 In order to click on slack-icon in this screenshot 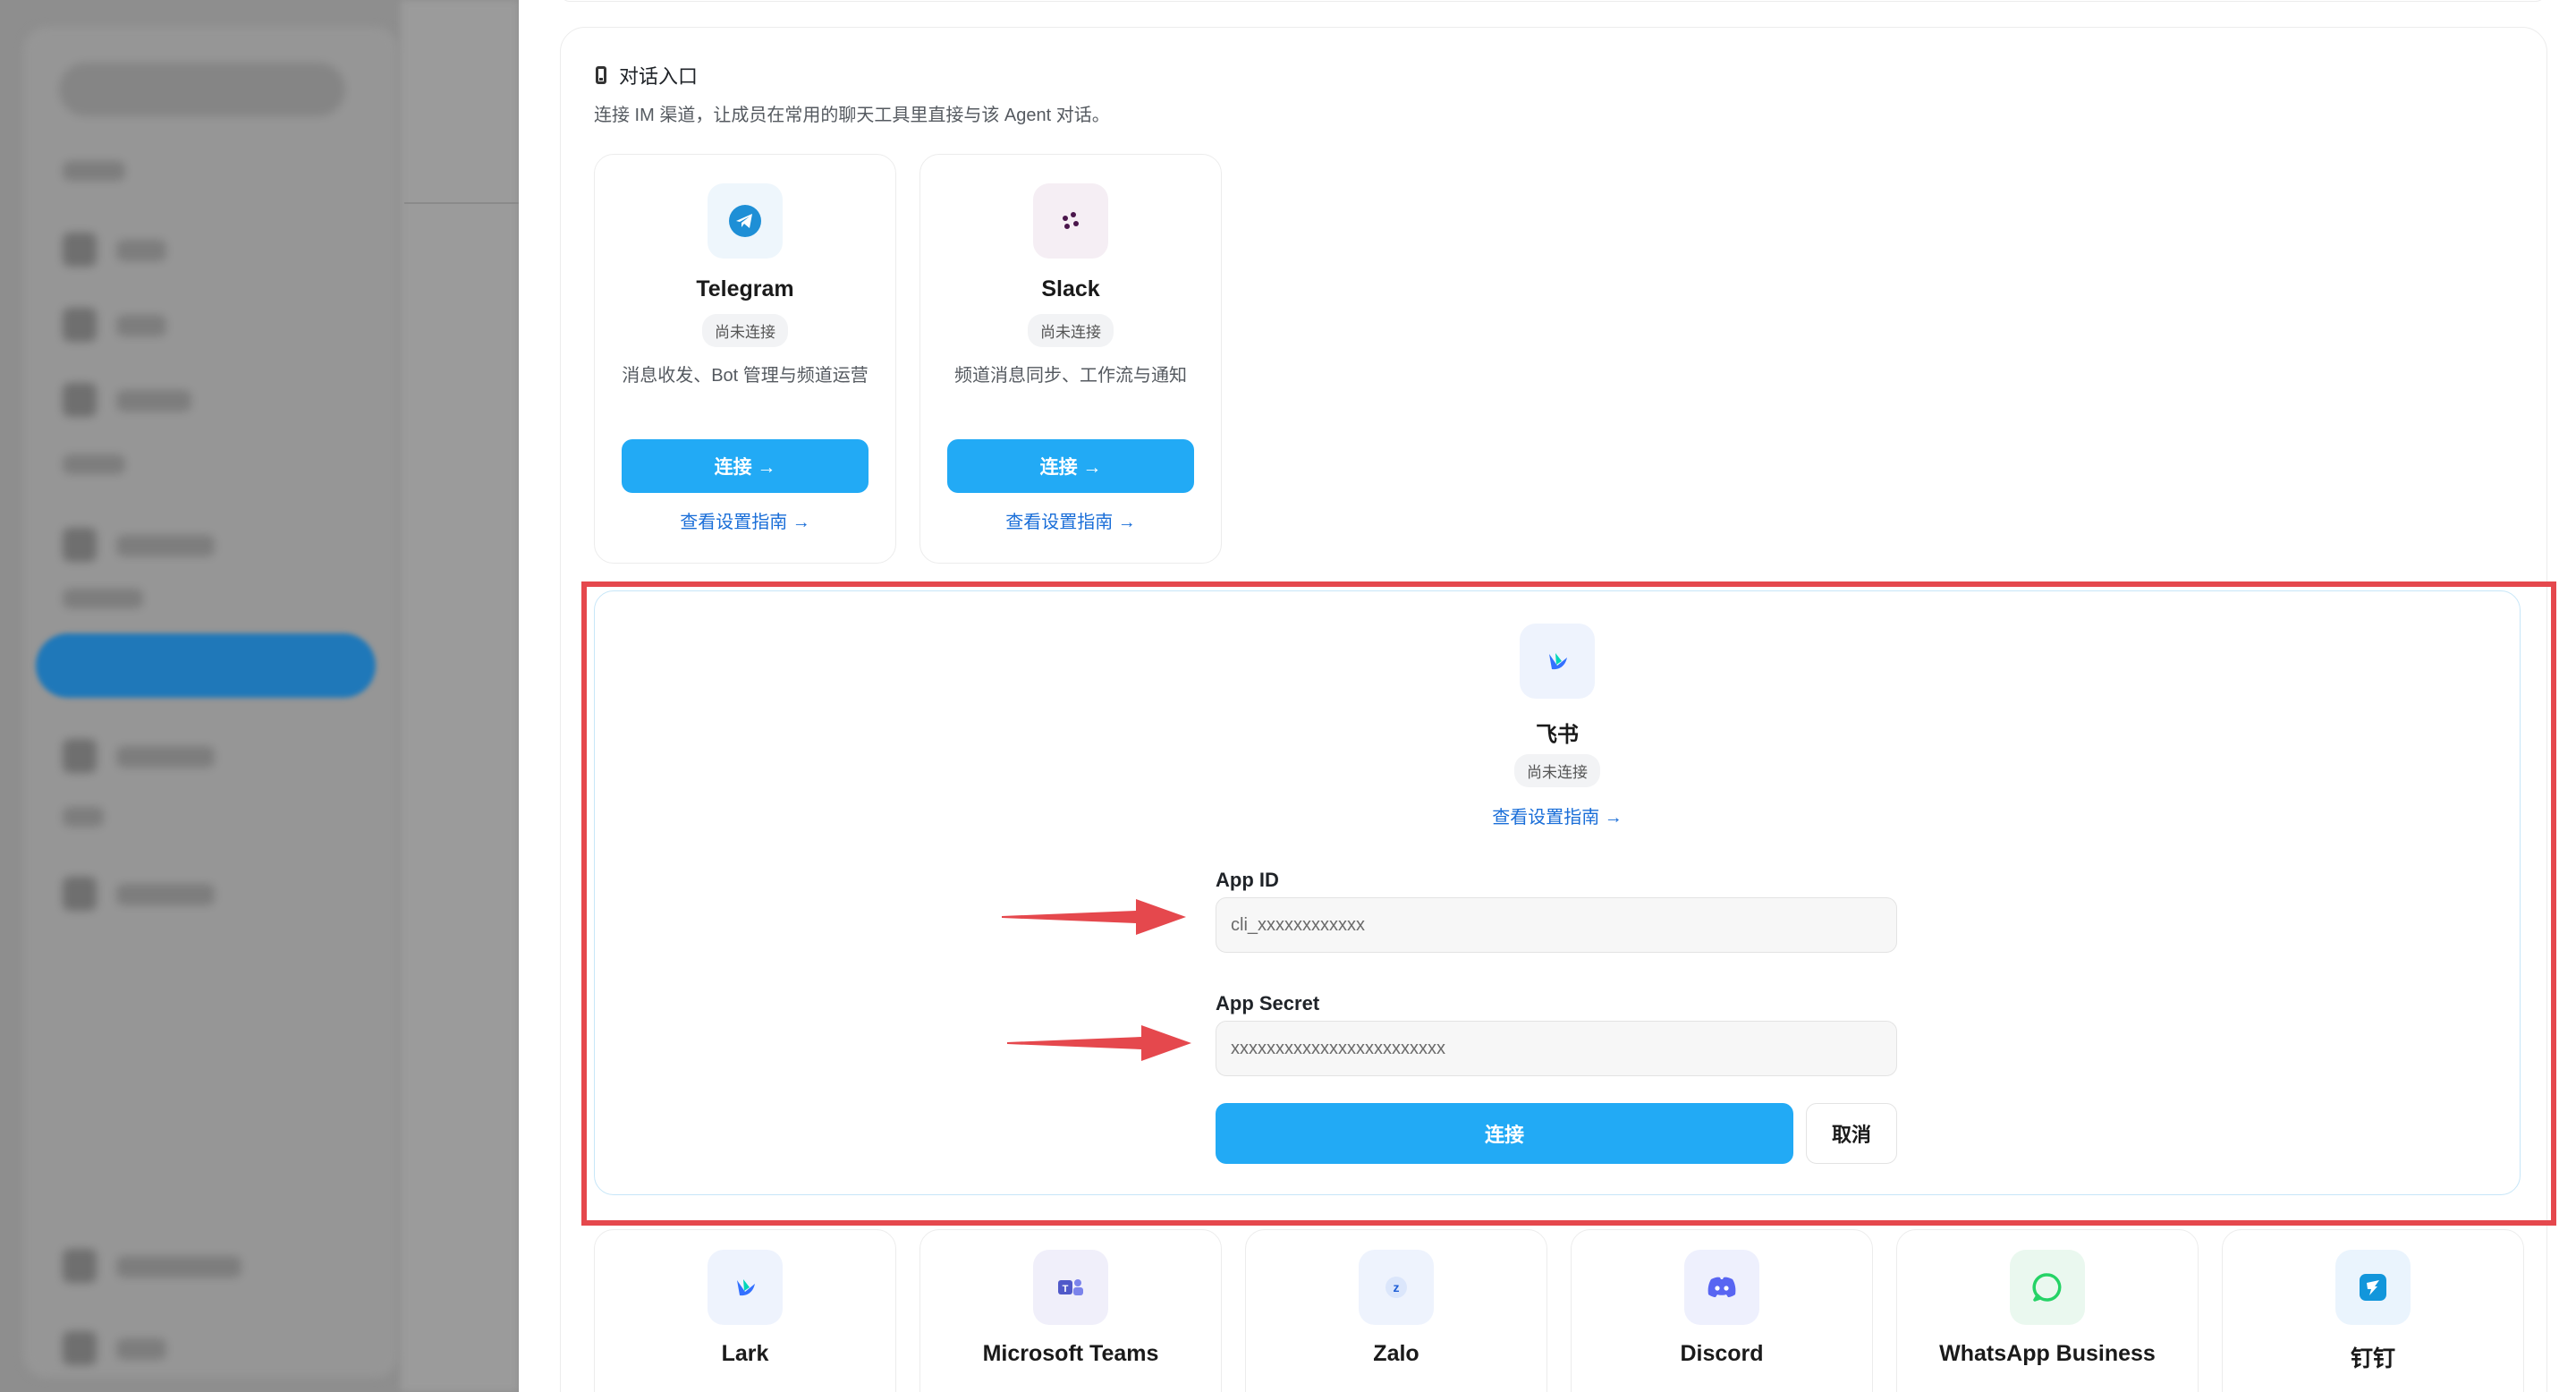, I will do `click(1070, 221)`.